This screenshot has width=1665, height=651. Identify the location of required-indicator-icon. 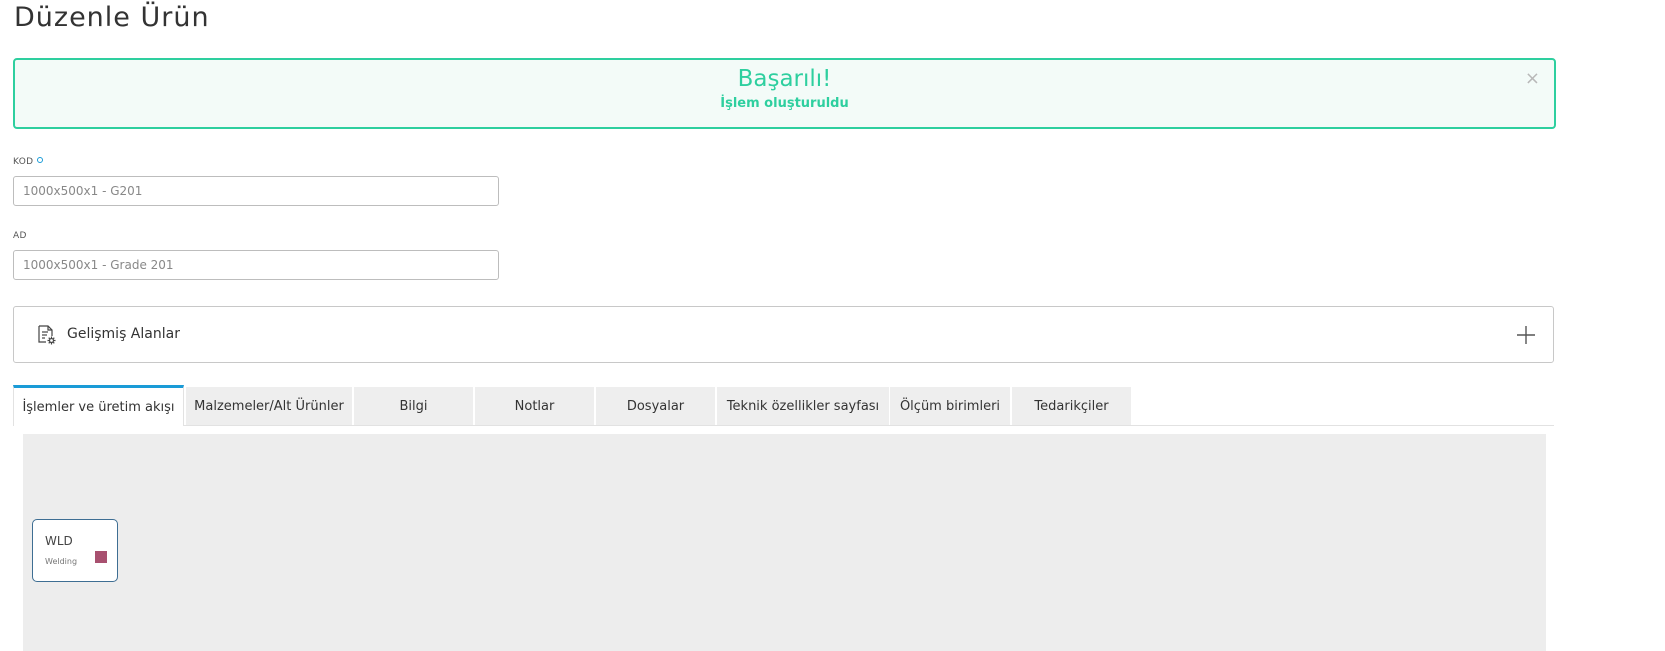
(40, 160).